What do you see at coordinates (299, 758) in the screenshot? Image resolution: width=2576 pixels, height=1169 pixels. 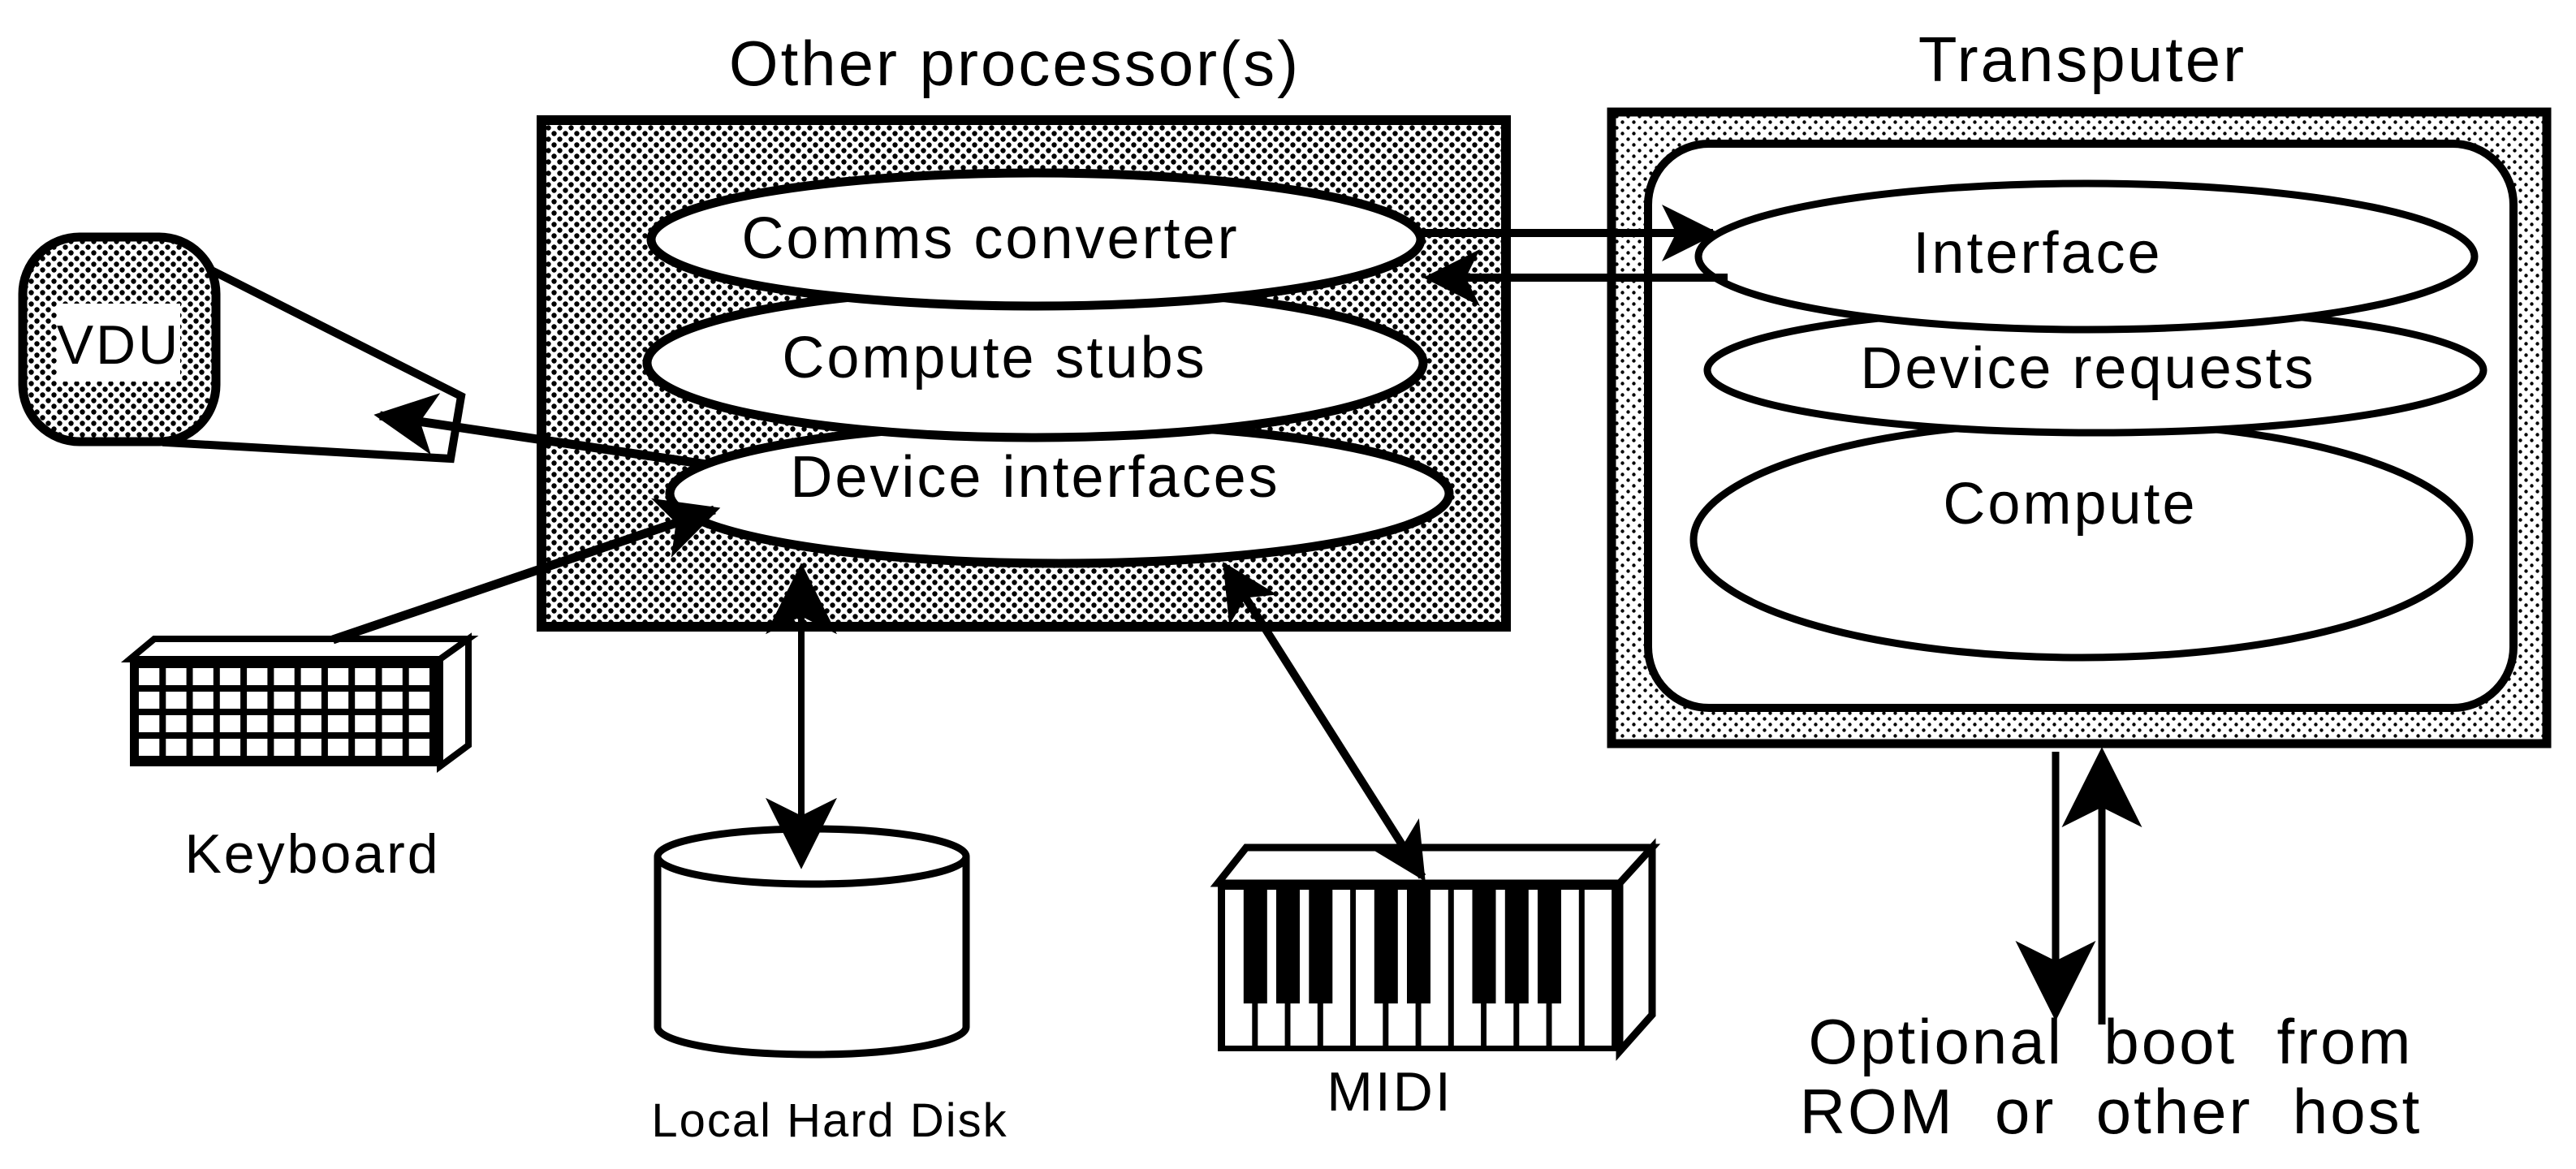 I see `keyboard-device: Keyboard` at bounding box center [299, 758].